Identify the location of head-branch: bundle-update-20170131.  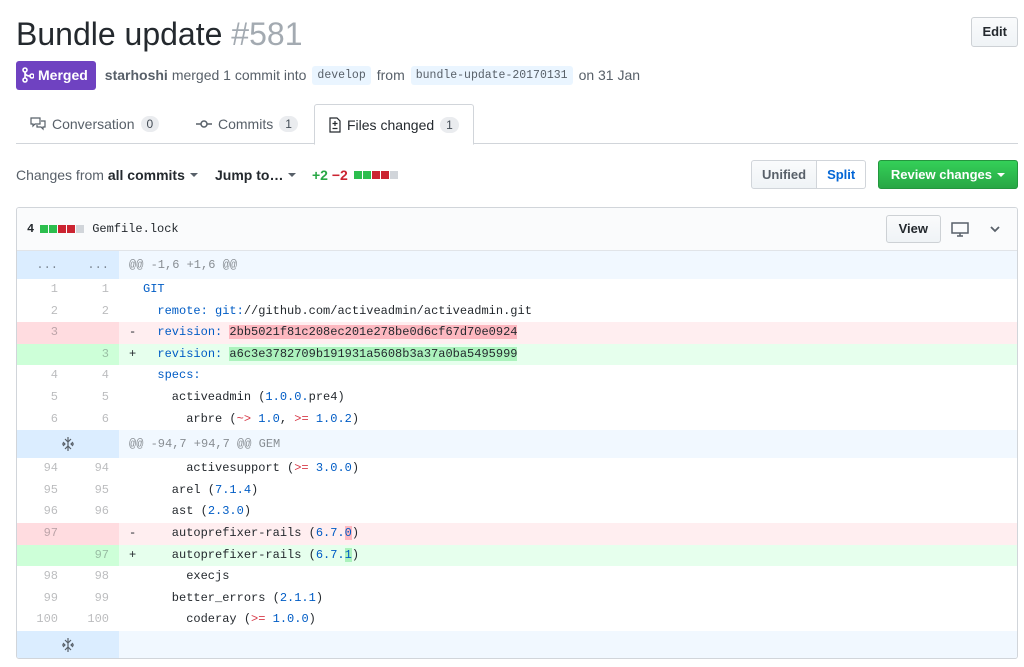
(491, 75).